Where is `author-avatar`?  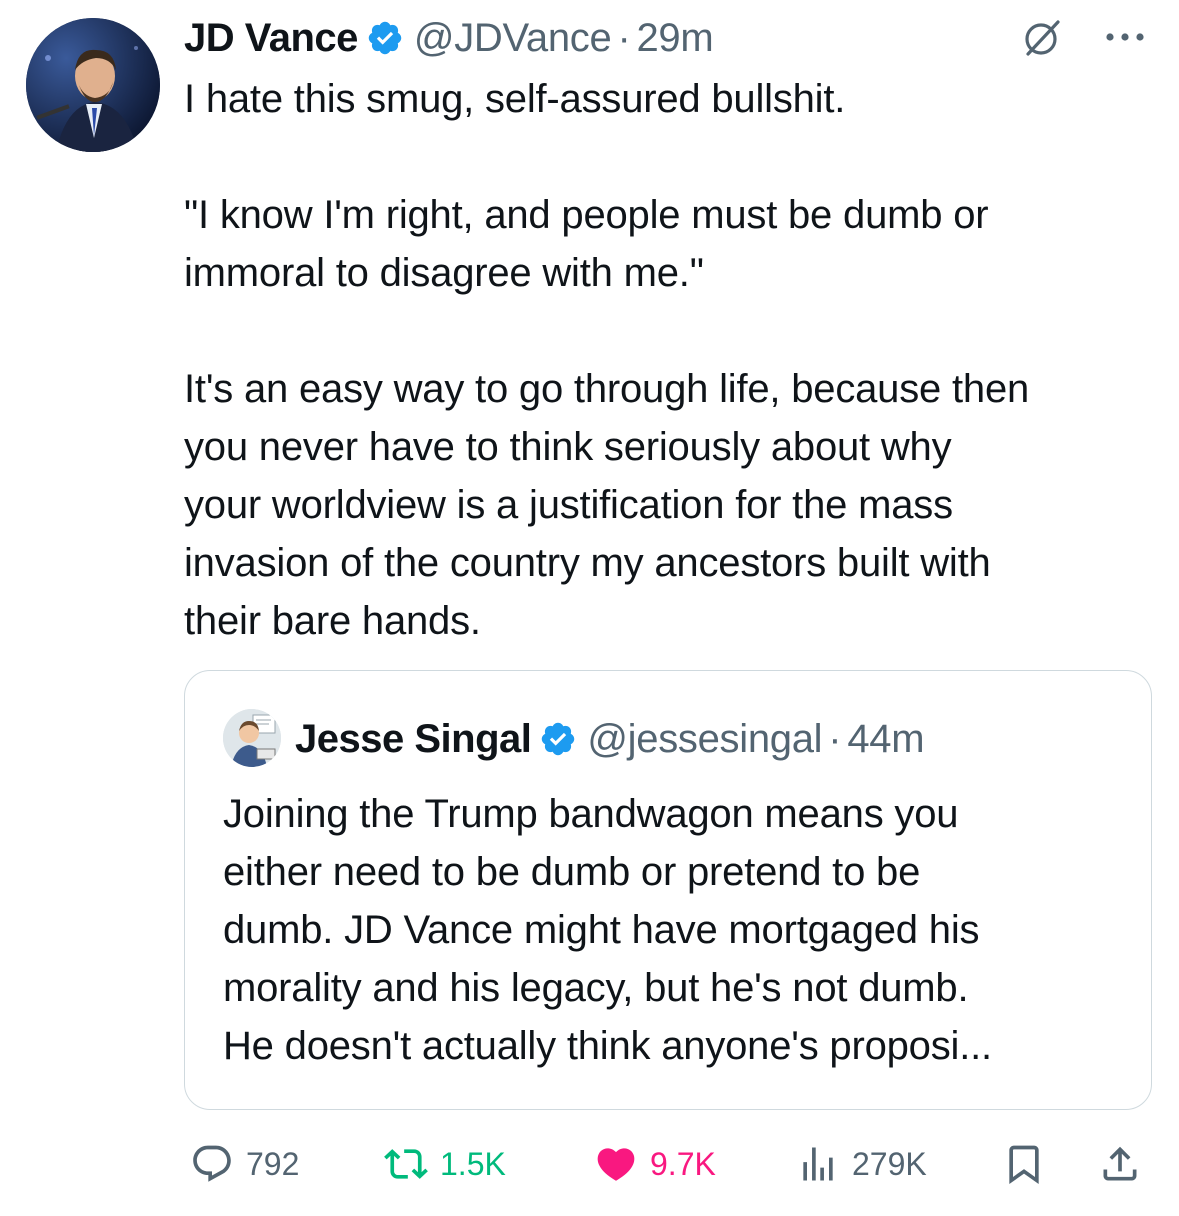 author-avatar is located at coordinates (93, 85).